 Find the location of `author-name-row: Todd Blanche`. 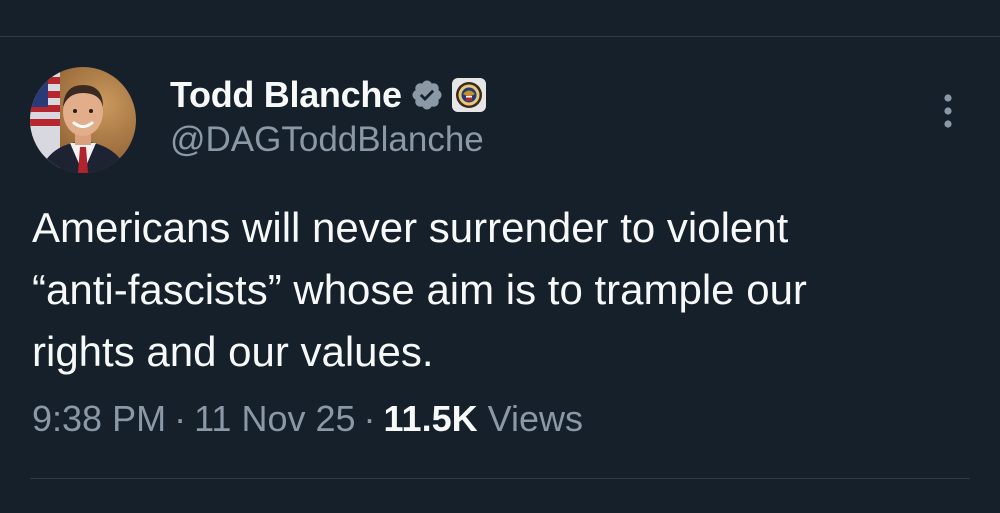

author-name-row: Todd Blanche is located at coordinates (328, 95).